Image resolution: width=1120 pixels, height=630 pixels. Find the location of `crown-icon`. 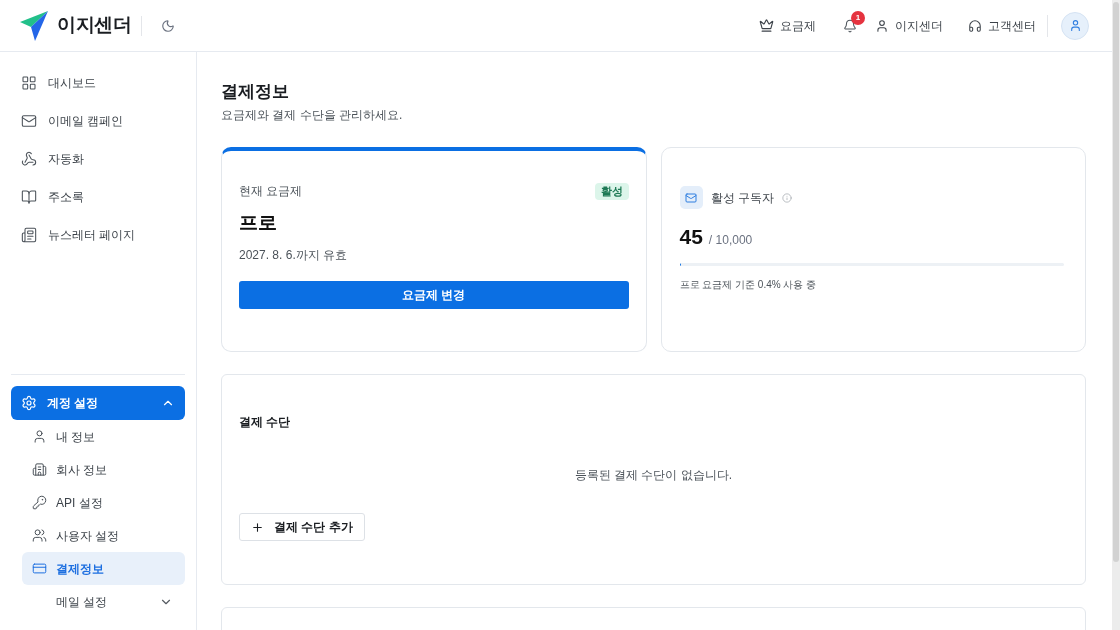

crown-icon is located at coordinates (766, 25).